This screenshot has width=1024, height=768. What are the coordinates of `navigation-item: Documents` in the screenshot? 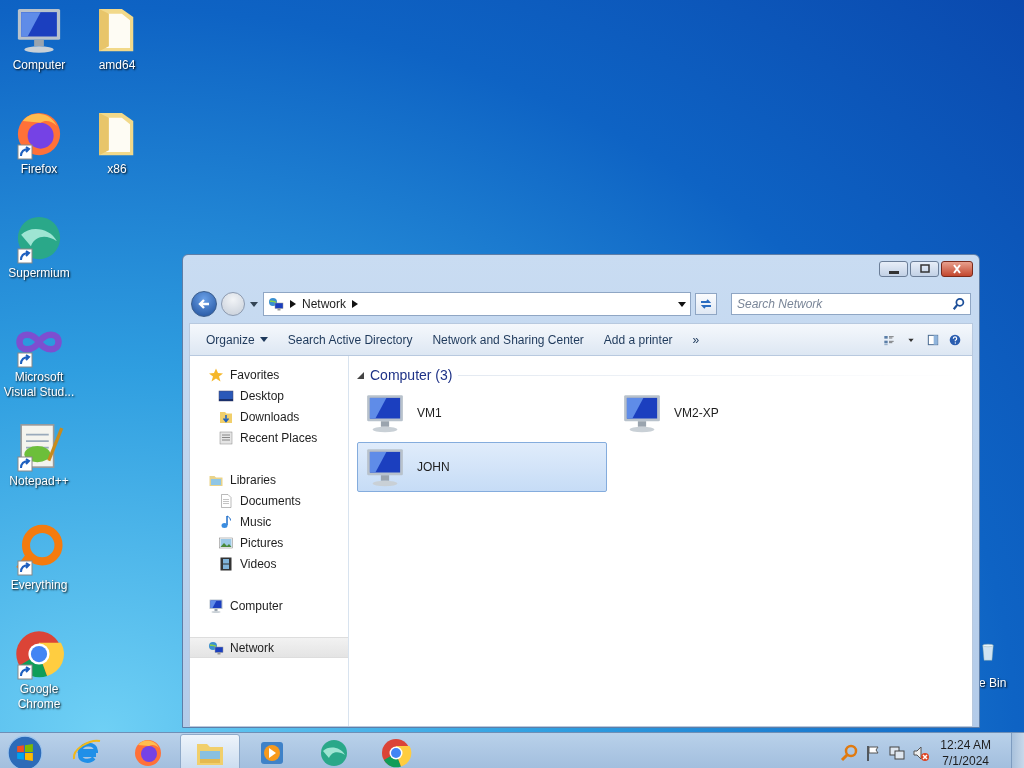 It's located at (269, 500).